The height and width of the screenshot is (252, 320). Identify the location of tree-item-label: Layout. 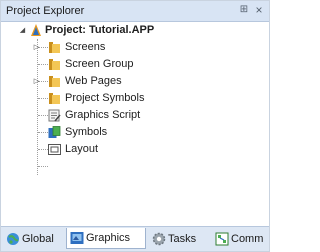
(82, 149).